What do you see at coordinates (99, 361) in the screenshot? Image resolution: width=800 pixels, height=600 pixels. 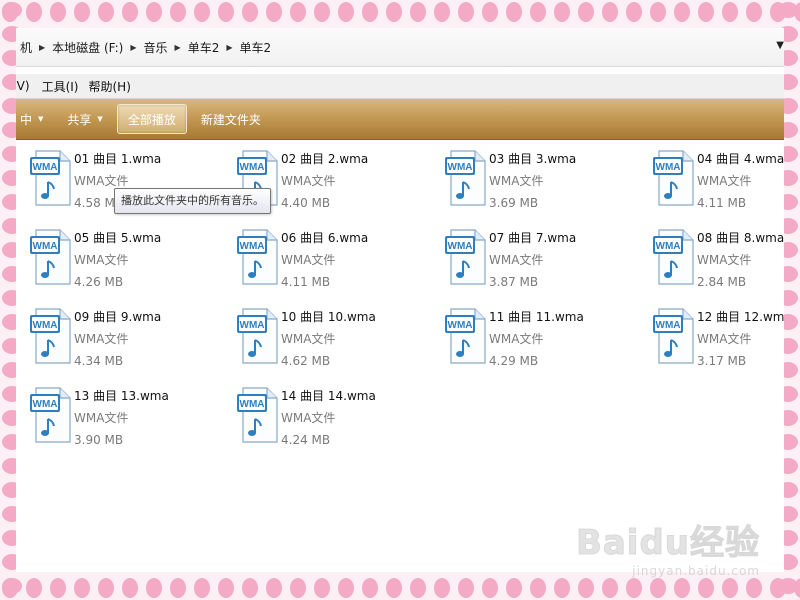 I see `file-size: 4.34 MB` at bounding box center [99, 361].